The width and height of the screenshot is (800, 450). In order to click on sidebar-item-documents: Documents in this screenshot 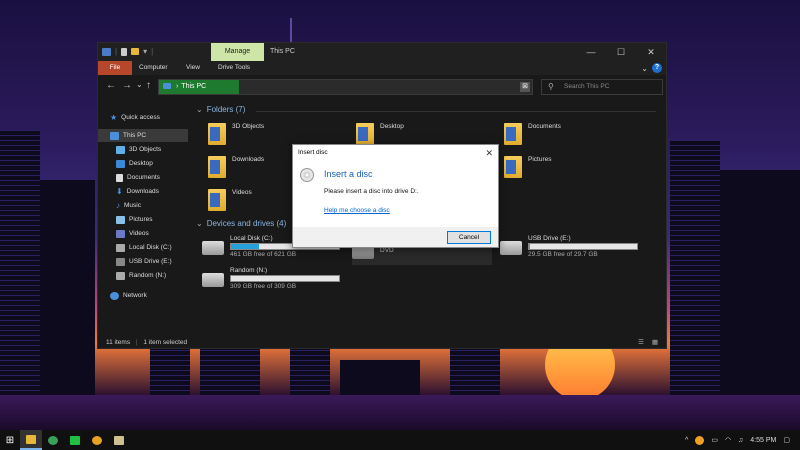, I will do `click(156, 177)`.